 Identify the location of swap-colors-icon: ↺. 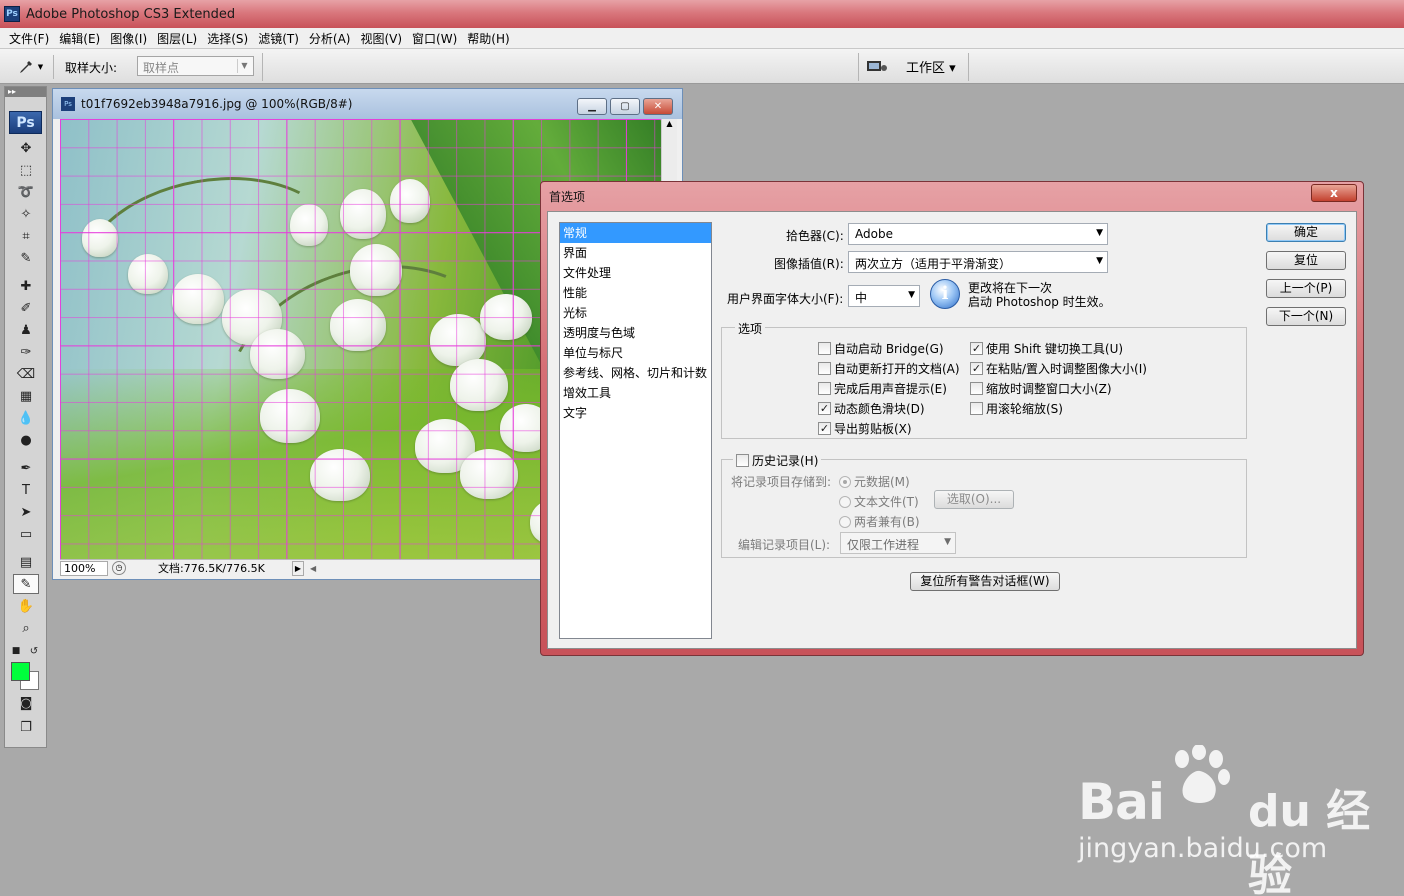
(34, 651).